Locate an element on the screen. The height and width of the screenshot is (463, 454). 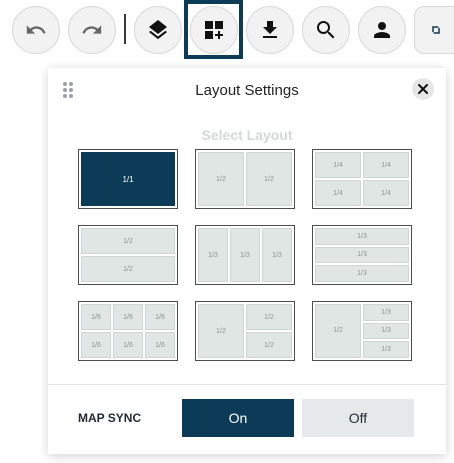
map-sync-off-button: Off is located at coordinates (358, 418).